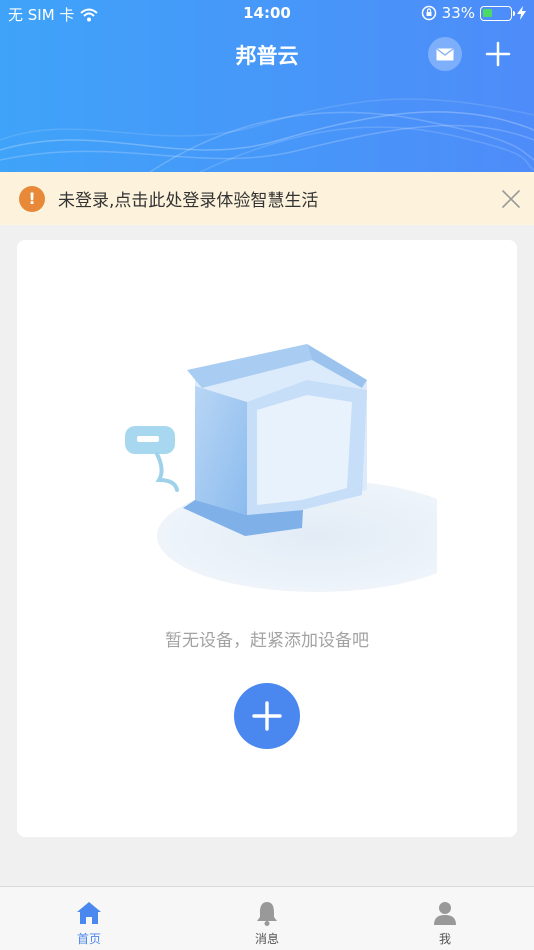 The width and height of the screenshot is (534, 950). Describe the element at coordinates (445, 913) in the screenshot. I see `user-icon` at that location.